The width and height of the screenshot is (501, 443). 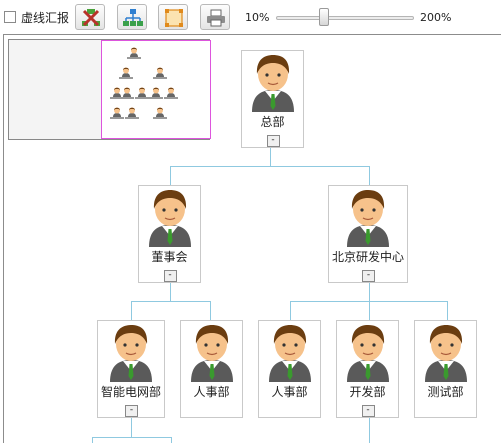 I want to click on print-button, so click(x=215, y=17).